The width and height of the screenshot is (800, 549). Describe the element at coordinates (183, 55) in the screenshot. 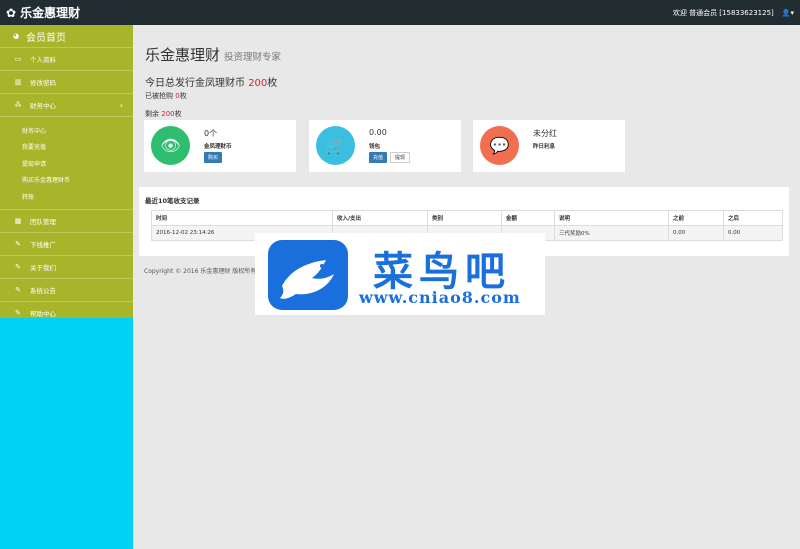

I see `page-title-text: 乐金惠理财` at that location.